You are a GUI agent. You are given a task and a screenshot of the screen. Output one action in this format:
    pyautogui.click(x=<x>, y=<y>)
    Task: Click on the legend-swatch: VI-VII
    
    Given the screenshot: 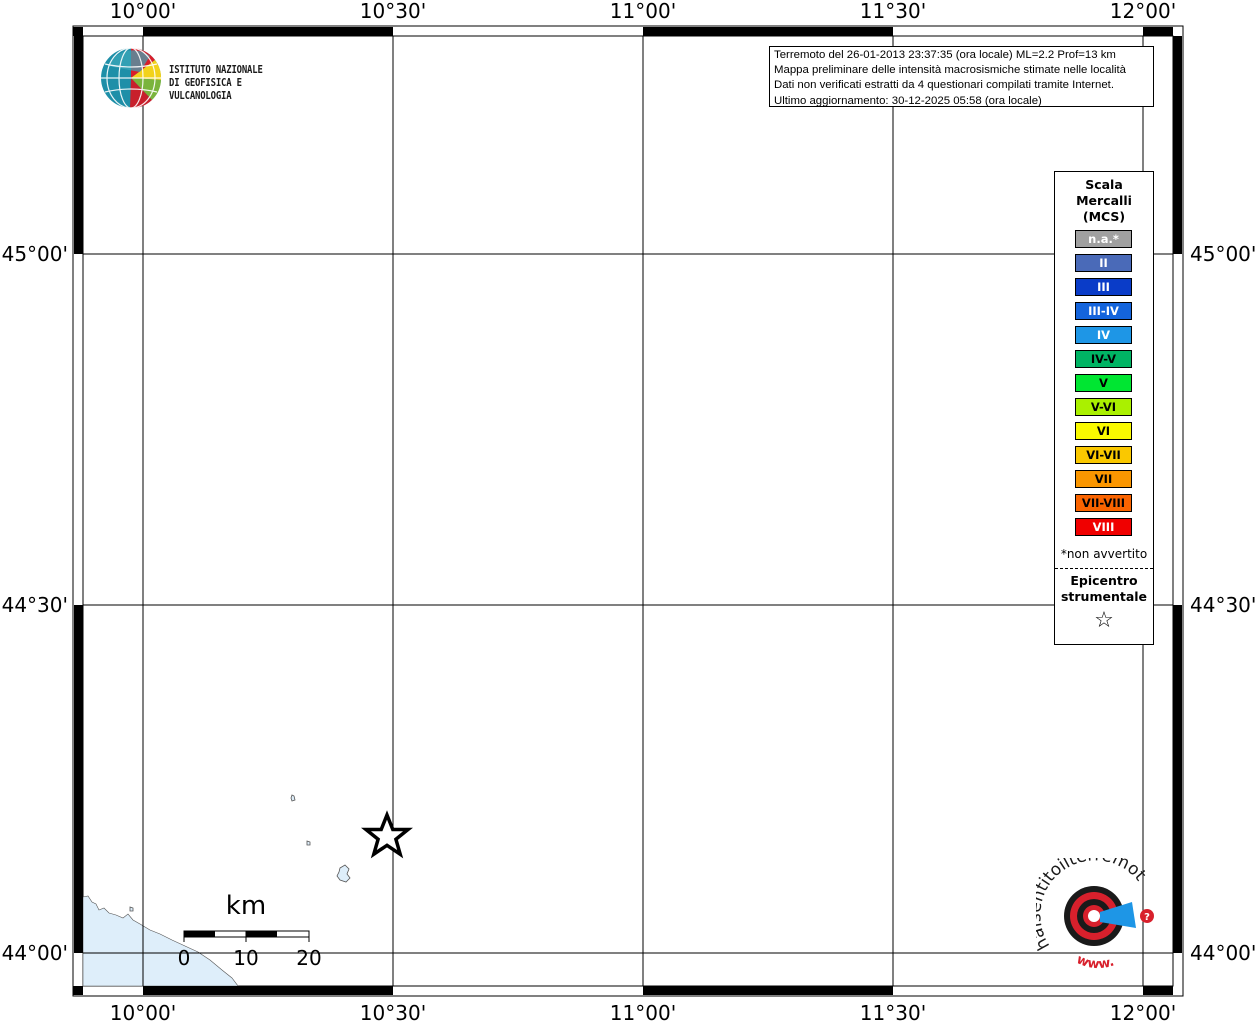 What is the action you would take?
    pyautogui.click(x=1103, y=455)
    